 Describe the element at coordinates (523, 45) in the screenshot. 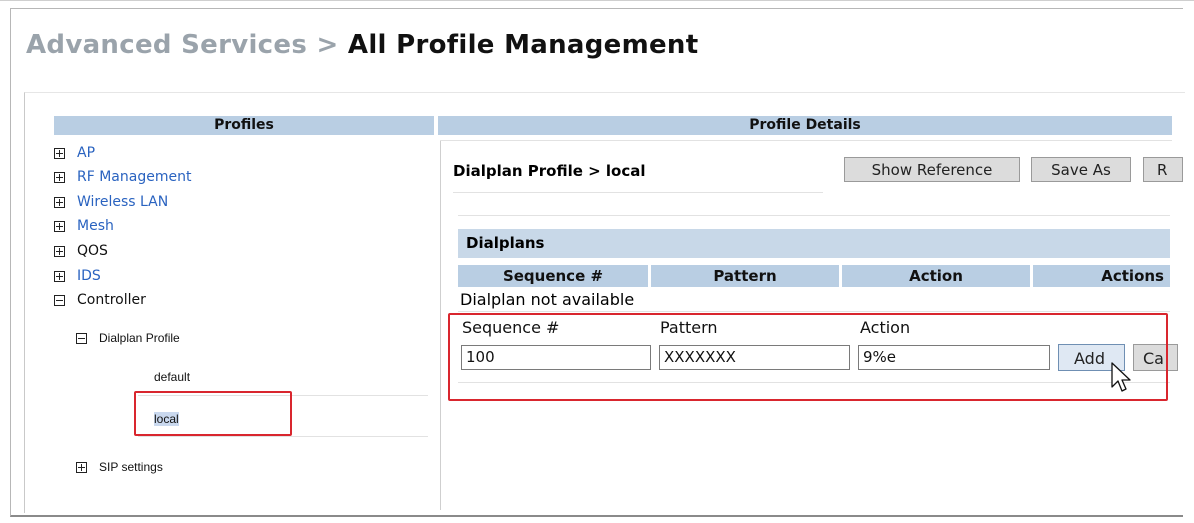

I see `breadcrumb-current: All Profile Management` at that location.